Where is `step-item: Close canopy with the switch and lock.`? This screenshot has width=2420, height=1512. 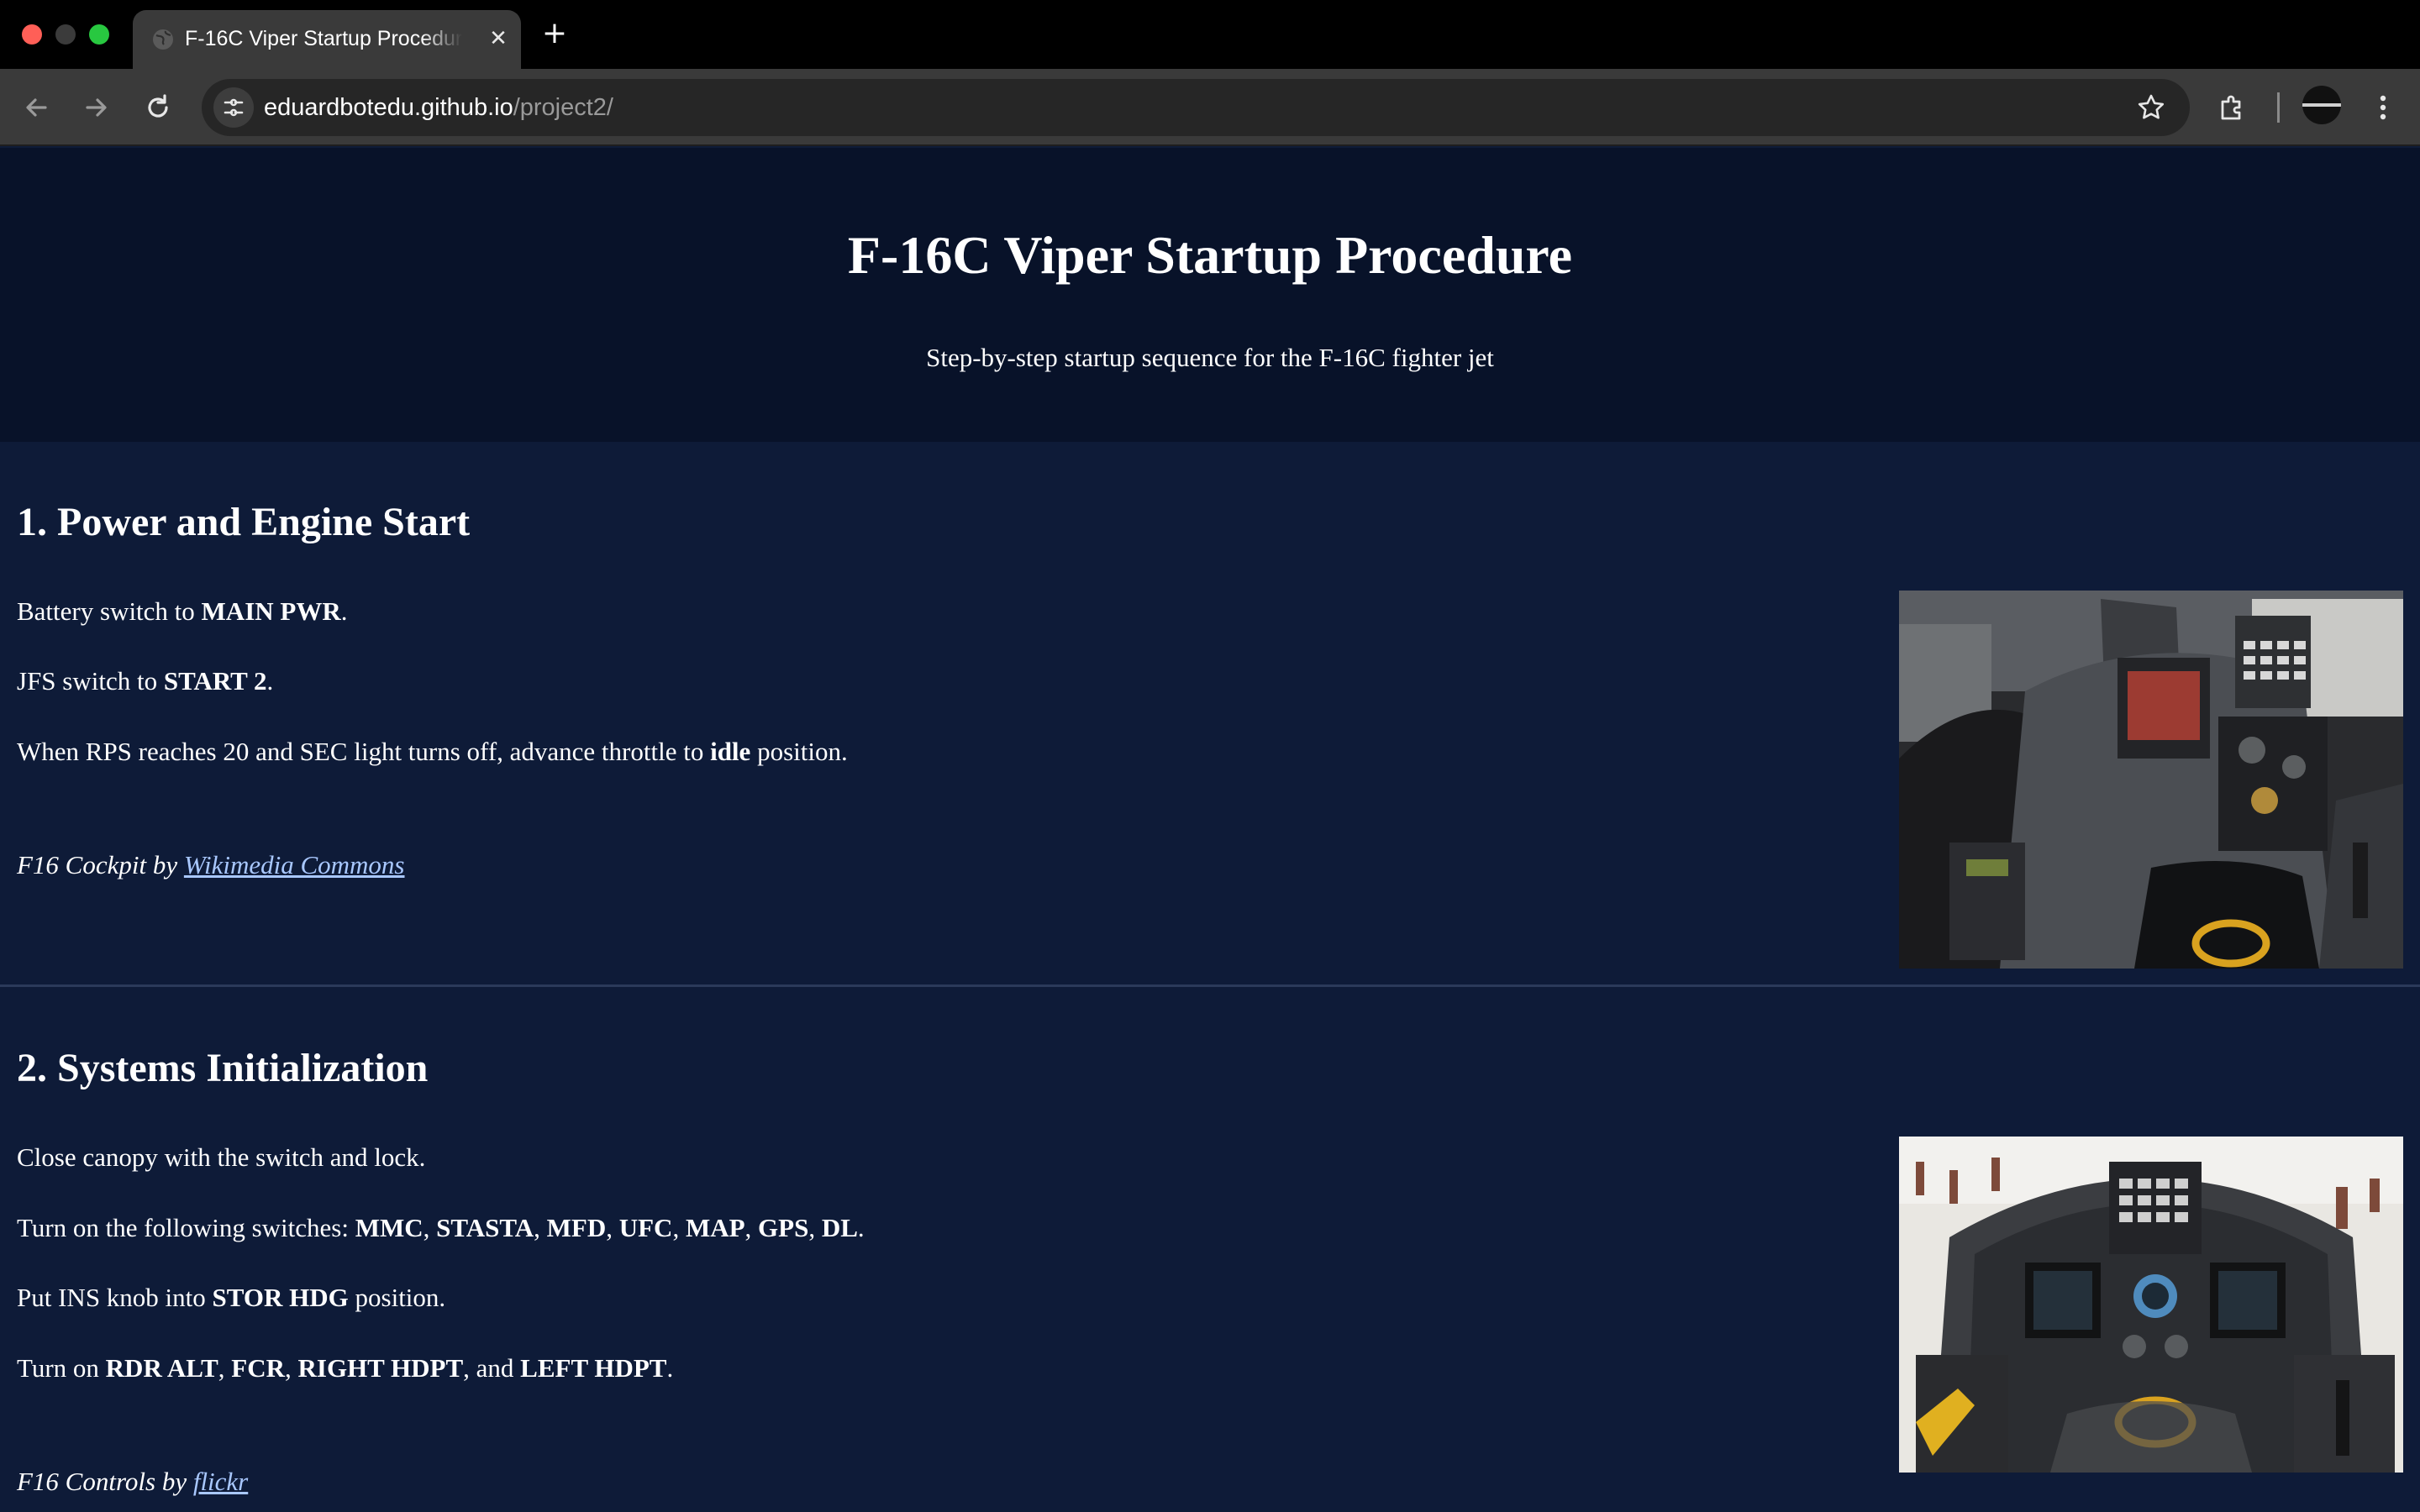
step-item: Close canopy with the switch and lock. is located at coordinates (221, 1157).